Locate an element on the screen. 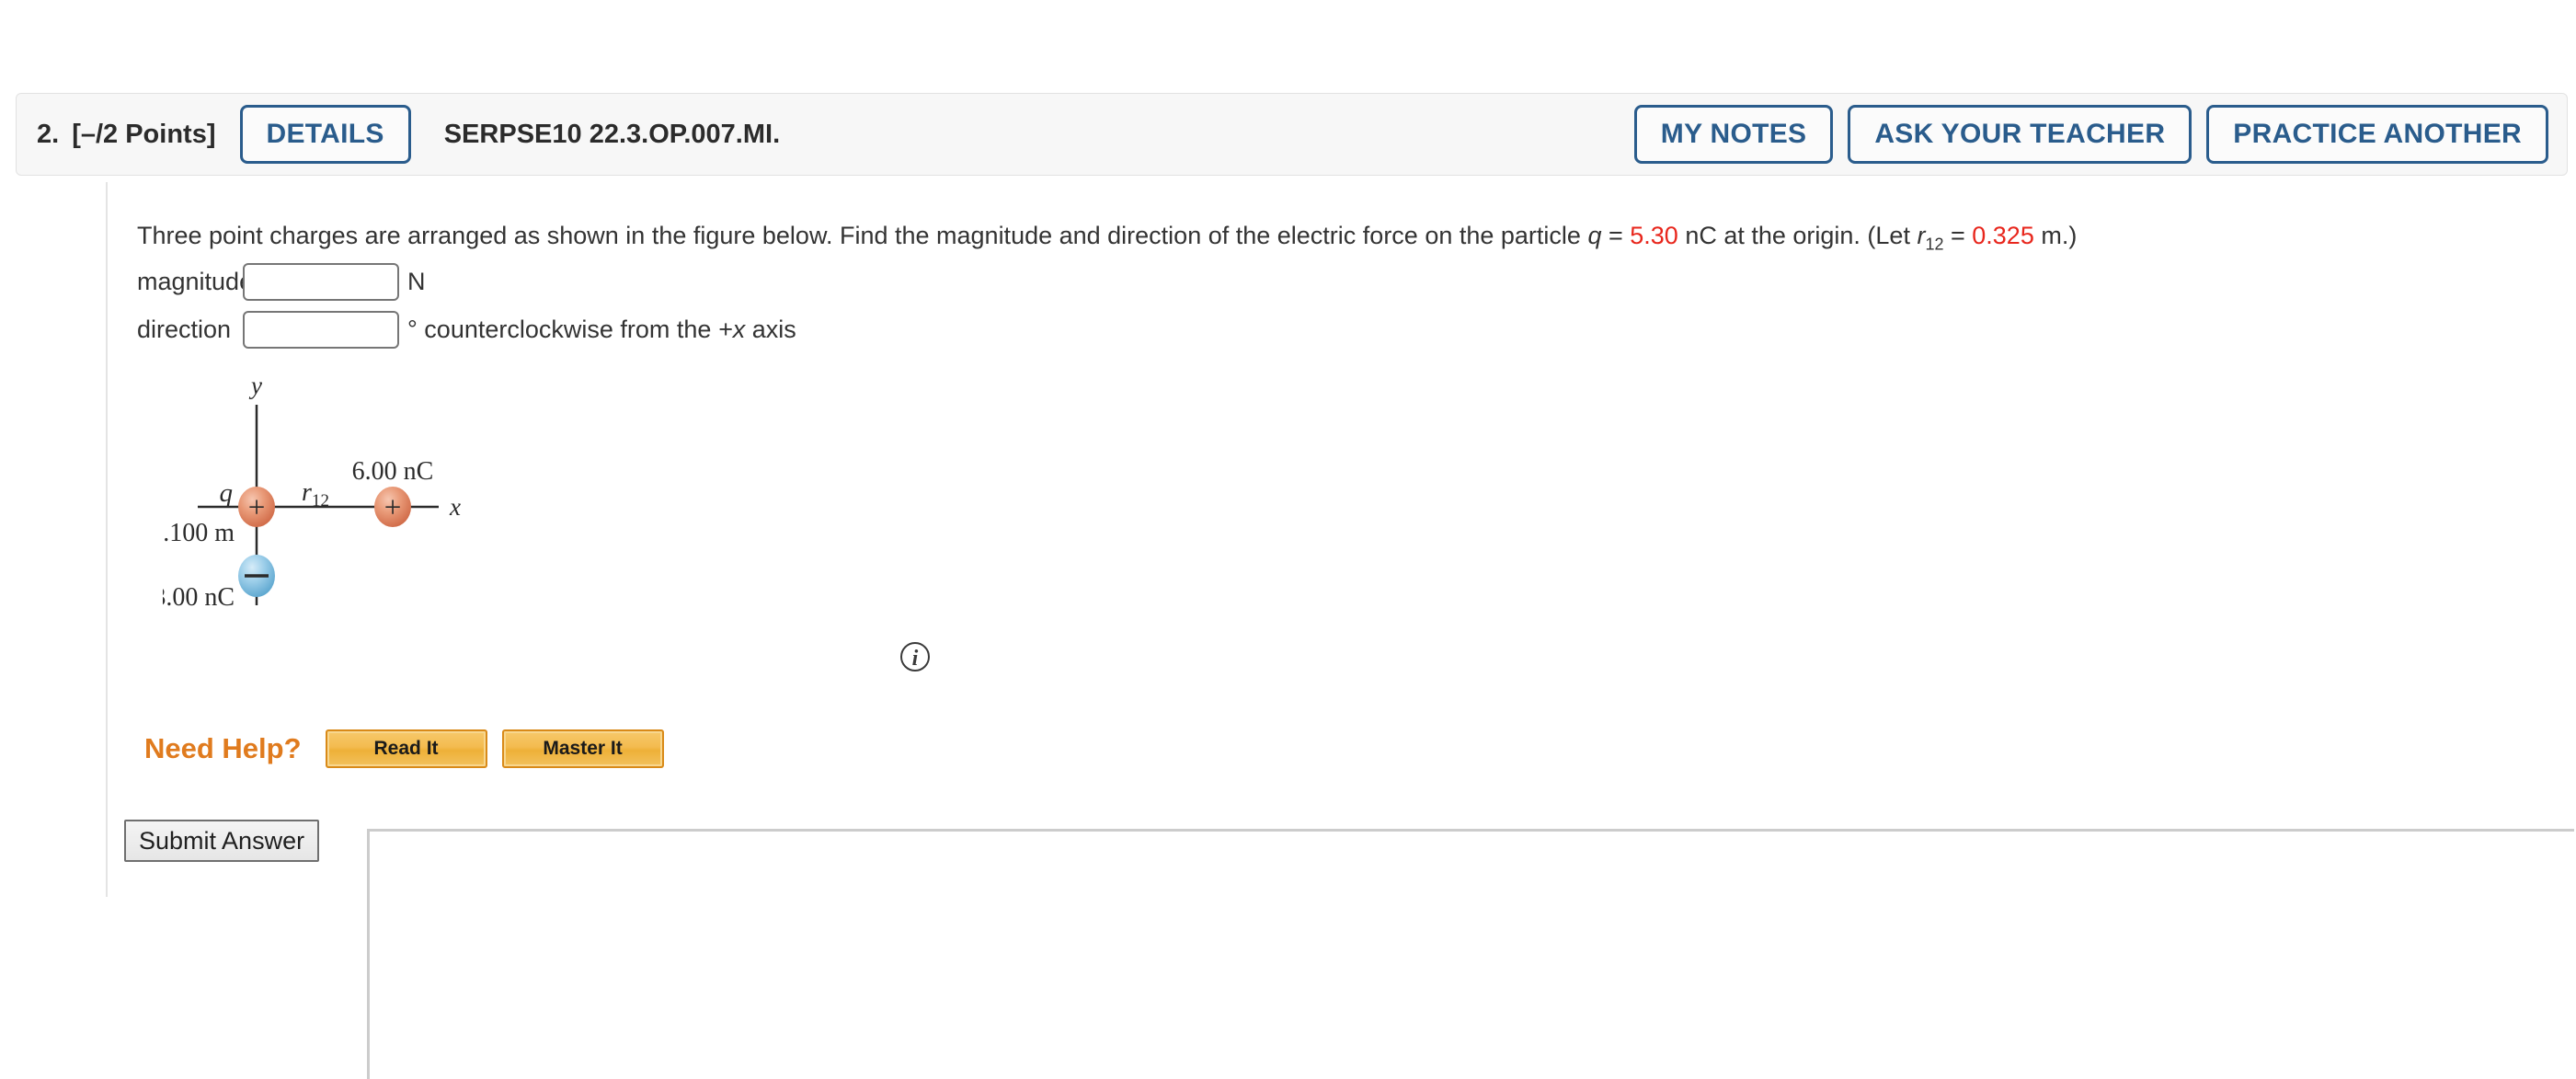 The image size is (2576, 1079). prompt-r-value: 0.325 is located at coordinates (2003, 235).